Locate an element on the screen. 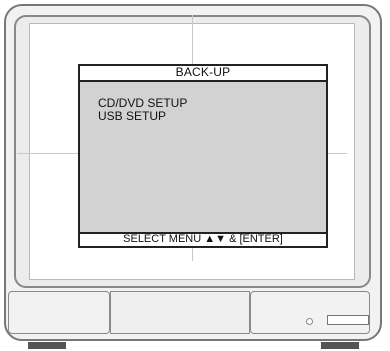 The height and width of the screenshot is (351, 390). base-left-panel is located at coordinates (59, 312).